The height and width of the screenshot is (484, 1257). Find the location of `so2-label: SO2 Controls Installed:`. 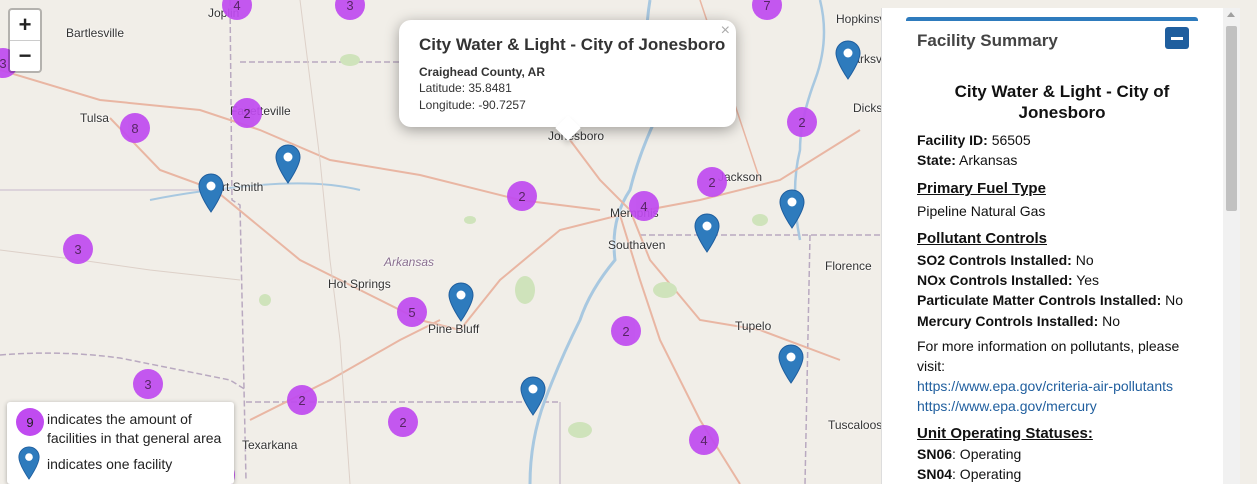

so2-label: SO2 Controls Installed: is located at coordinates (994, 260).